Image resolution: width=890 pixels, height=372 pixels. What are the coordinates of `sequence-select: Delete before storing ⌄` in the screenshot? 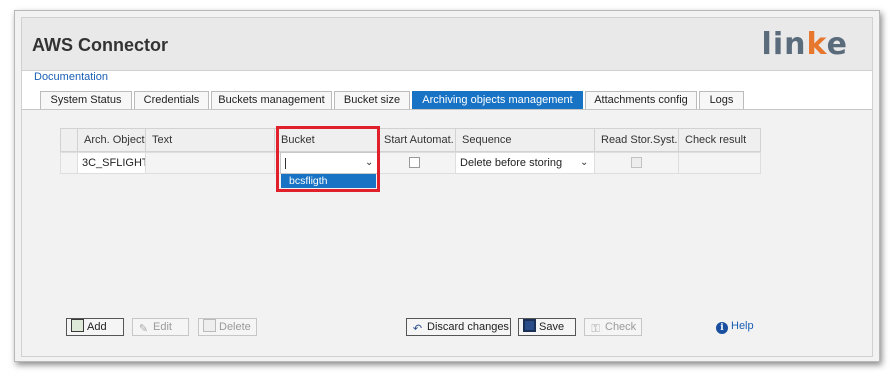 It's located at (525, 163).